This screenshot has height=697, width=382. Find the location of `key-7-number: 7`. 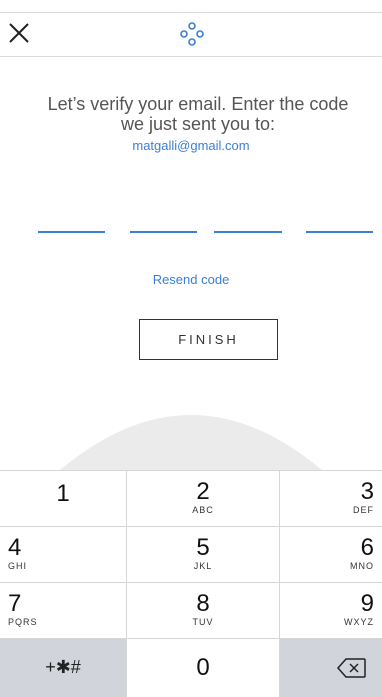

key-7-number: 7 is located at coordinates (15, 603).